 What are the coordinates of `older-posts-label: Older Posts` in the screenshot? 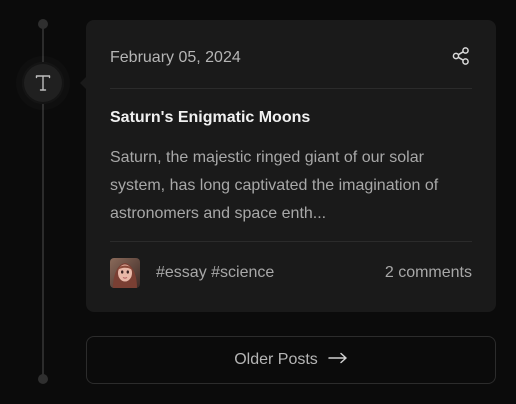 It's located at (276, 359).